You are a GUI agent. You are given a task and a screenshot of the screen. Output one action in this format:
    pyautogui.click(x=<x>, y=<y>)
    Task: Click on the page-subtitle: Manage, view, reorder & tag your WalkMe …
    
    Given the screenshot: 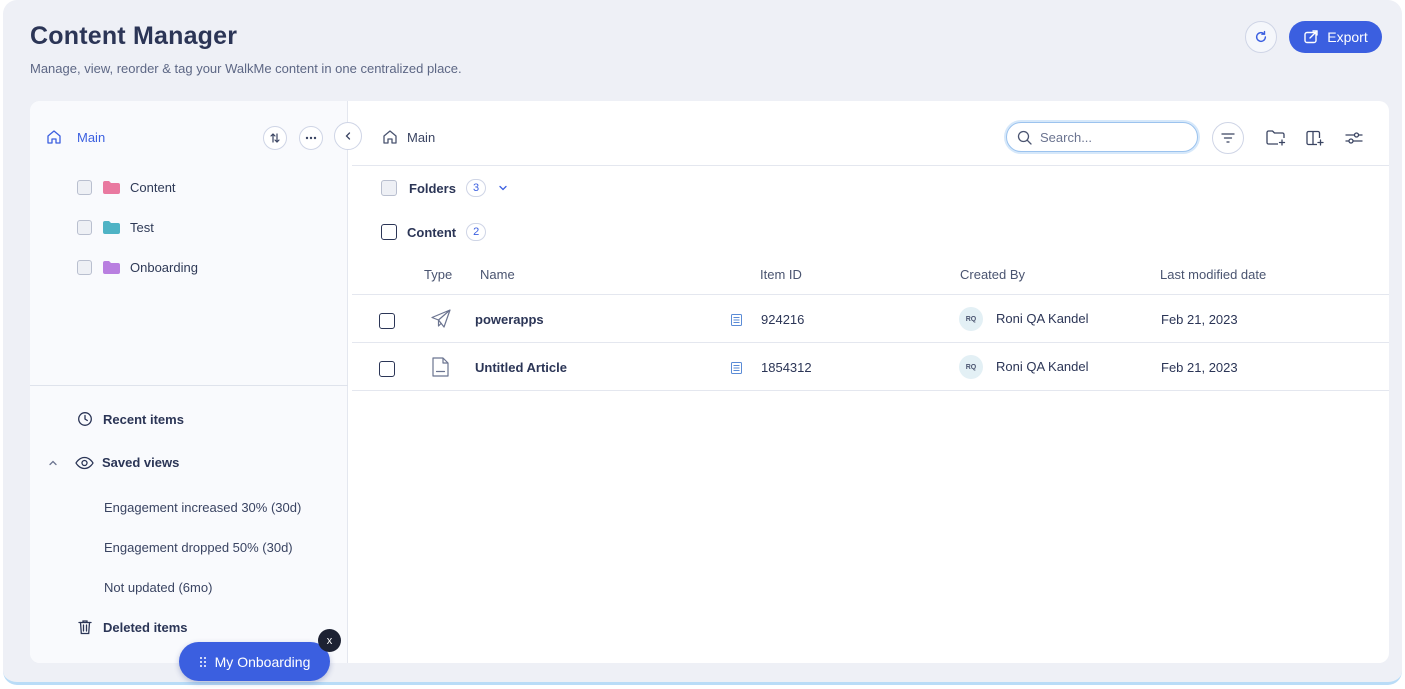 What is the action you would take?
    pyautogui.click(x=246, y=68)
    